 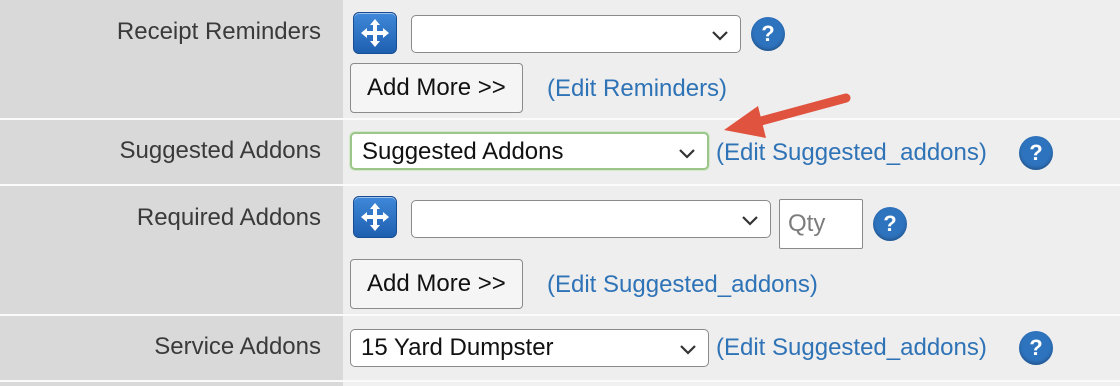 I want to click on service-addons-label-text: Service Addons, so click(x=237, y=346).